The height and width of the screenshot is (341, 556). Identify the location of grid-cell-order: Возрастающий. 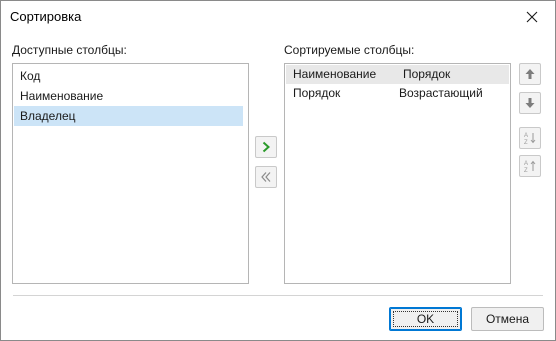
(441, 93).